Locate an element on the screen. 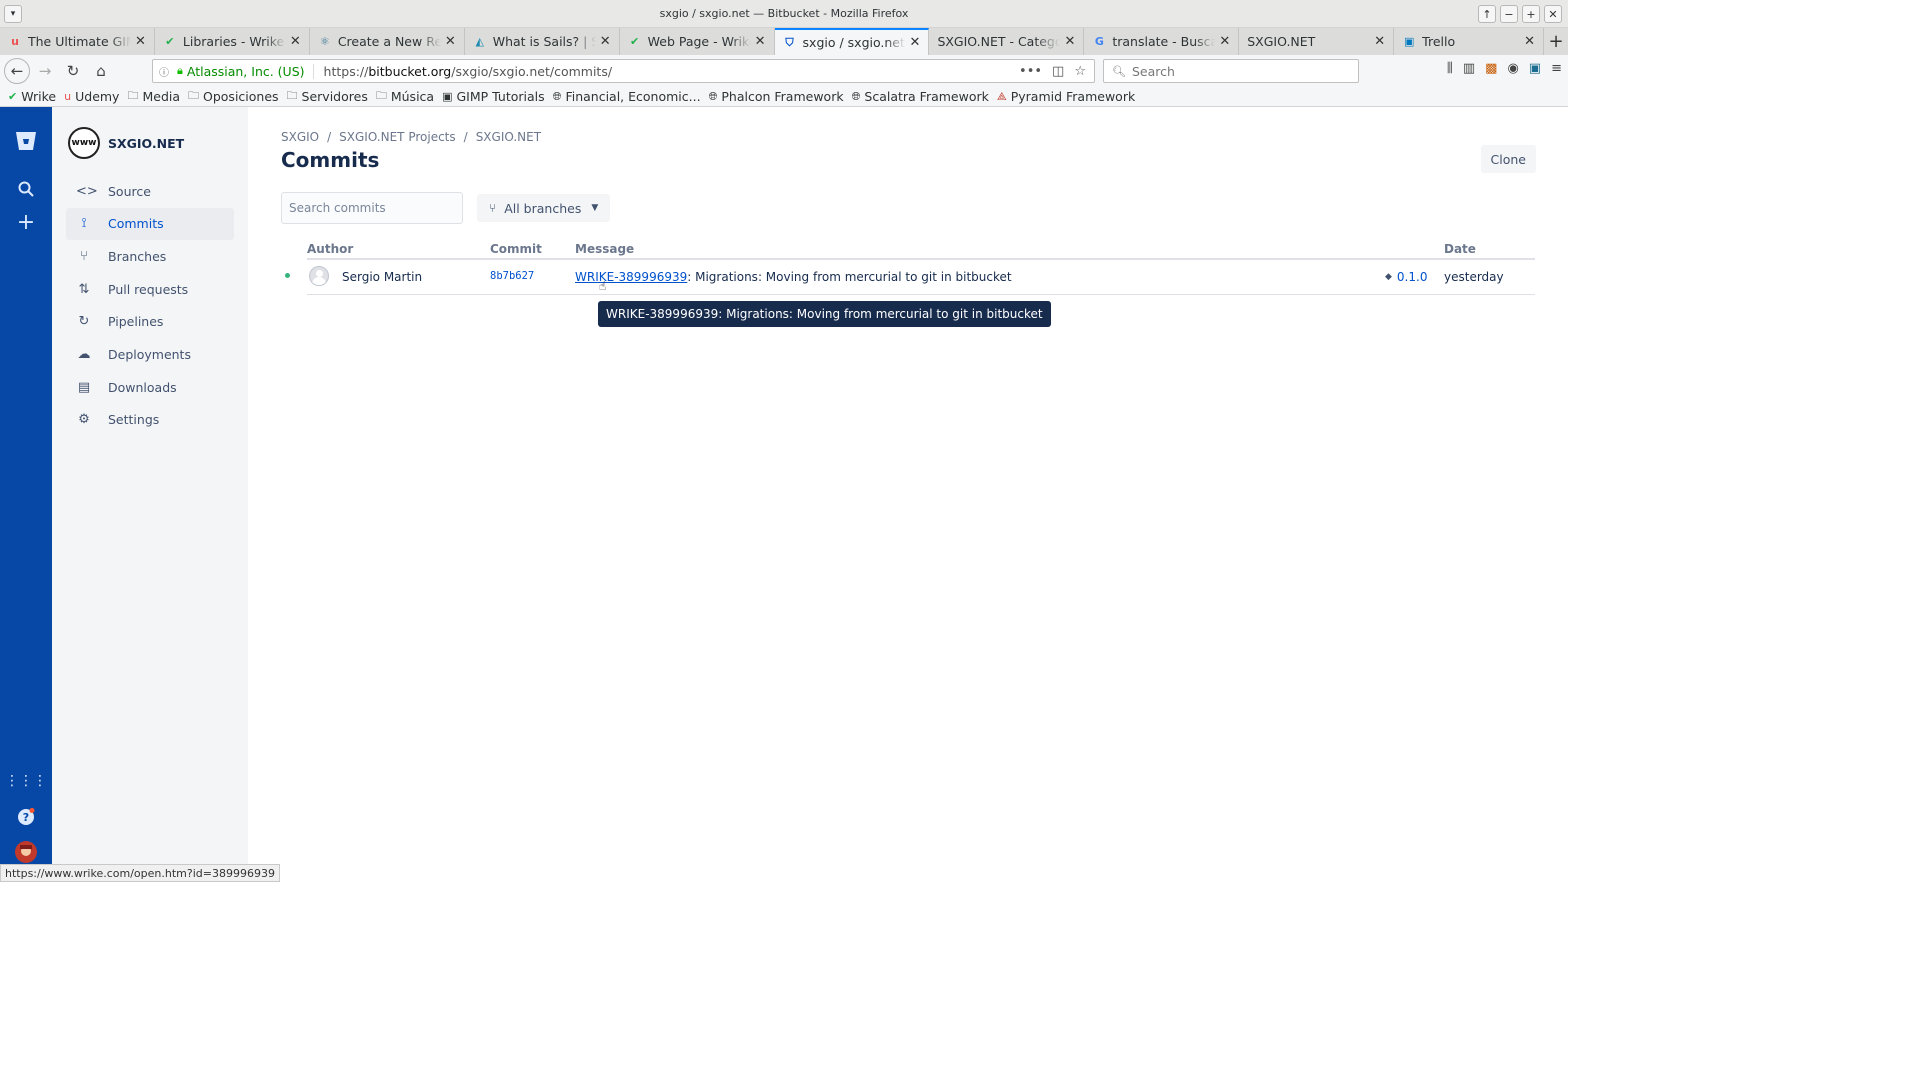  bookmark-pyramid: ⟁ Pyramid Framework is located at coordinates (1066, 96).